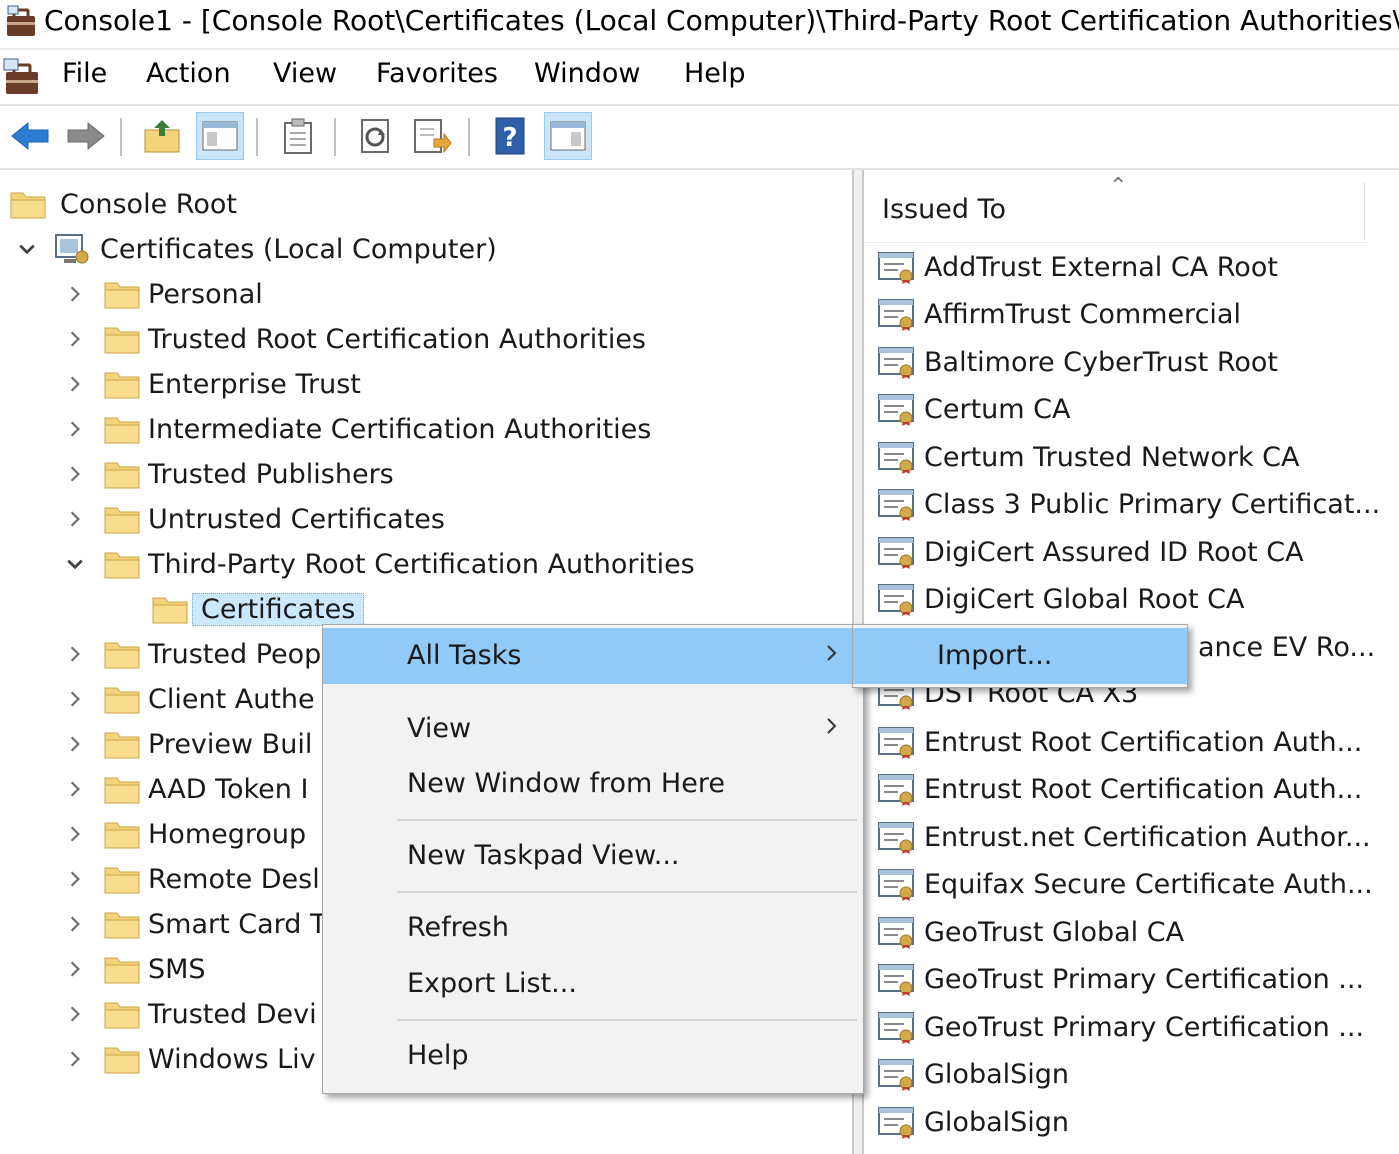 The width and height of the screenshot is (1399, 1154). Describe the element at coordinates (30, 136) in the screenshot. I see `back-button` at that location.